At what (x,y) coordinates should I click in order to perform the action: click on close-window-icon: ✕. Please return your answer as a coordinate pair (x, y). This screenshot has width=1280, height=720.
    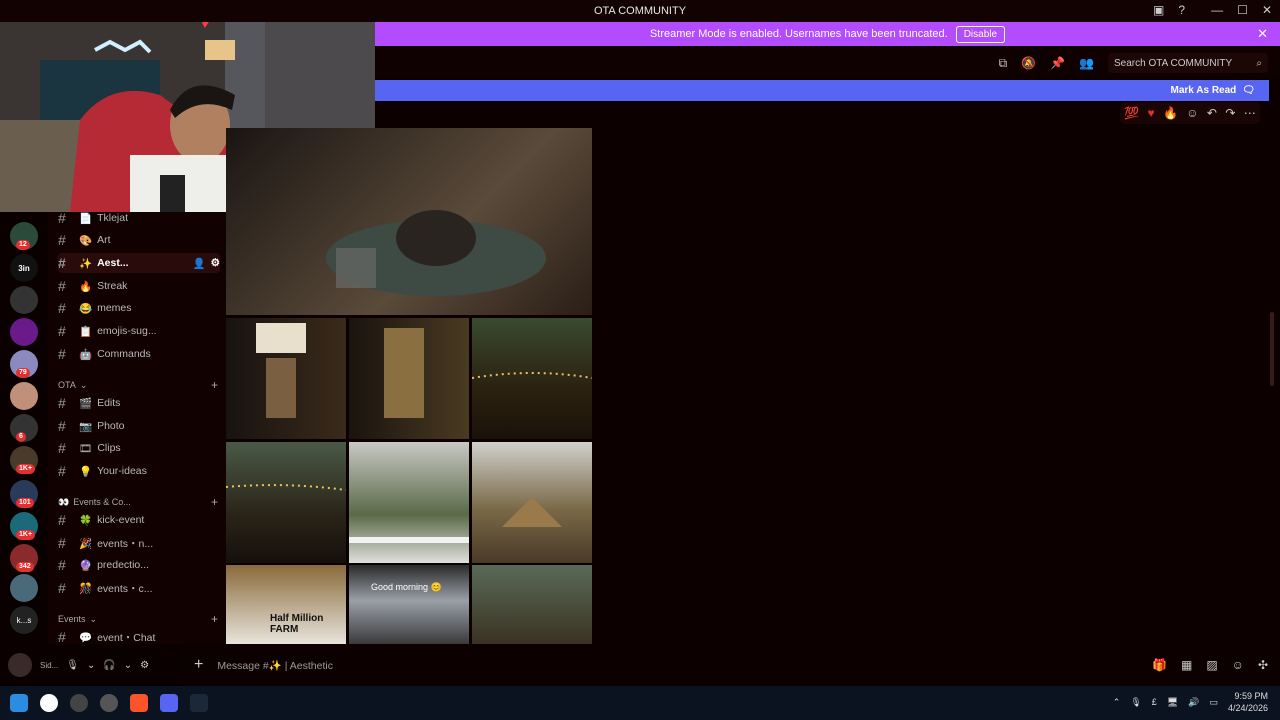
    Looking at the image, I should click on (1267, 10).